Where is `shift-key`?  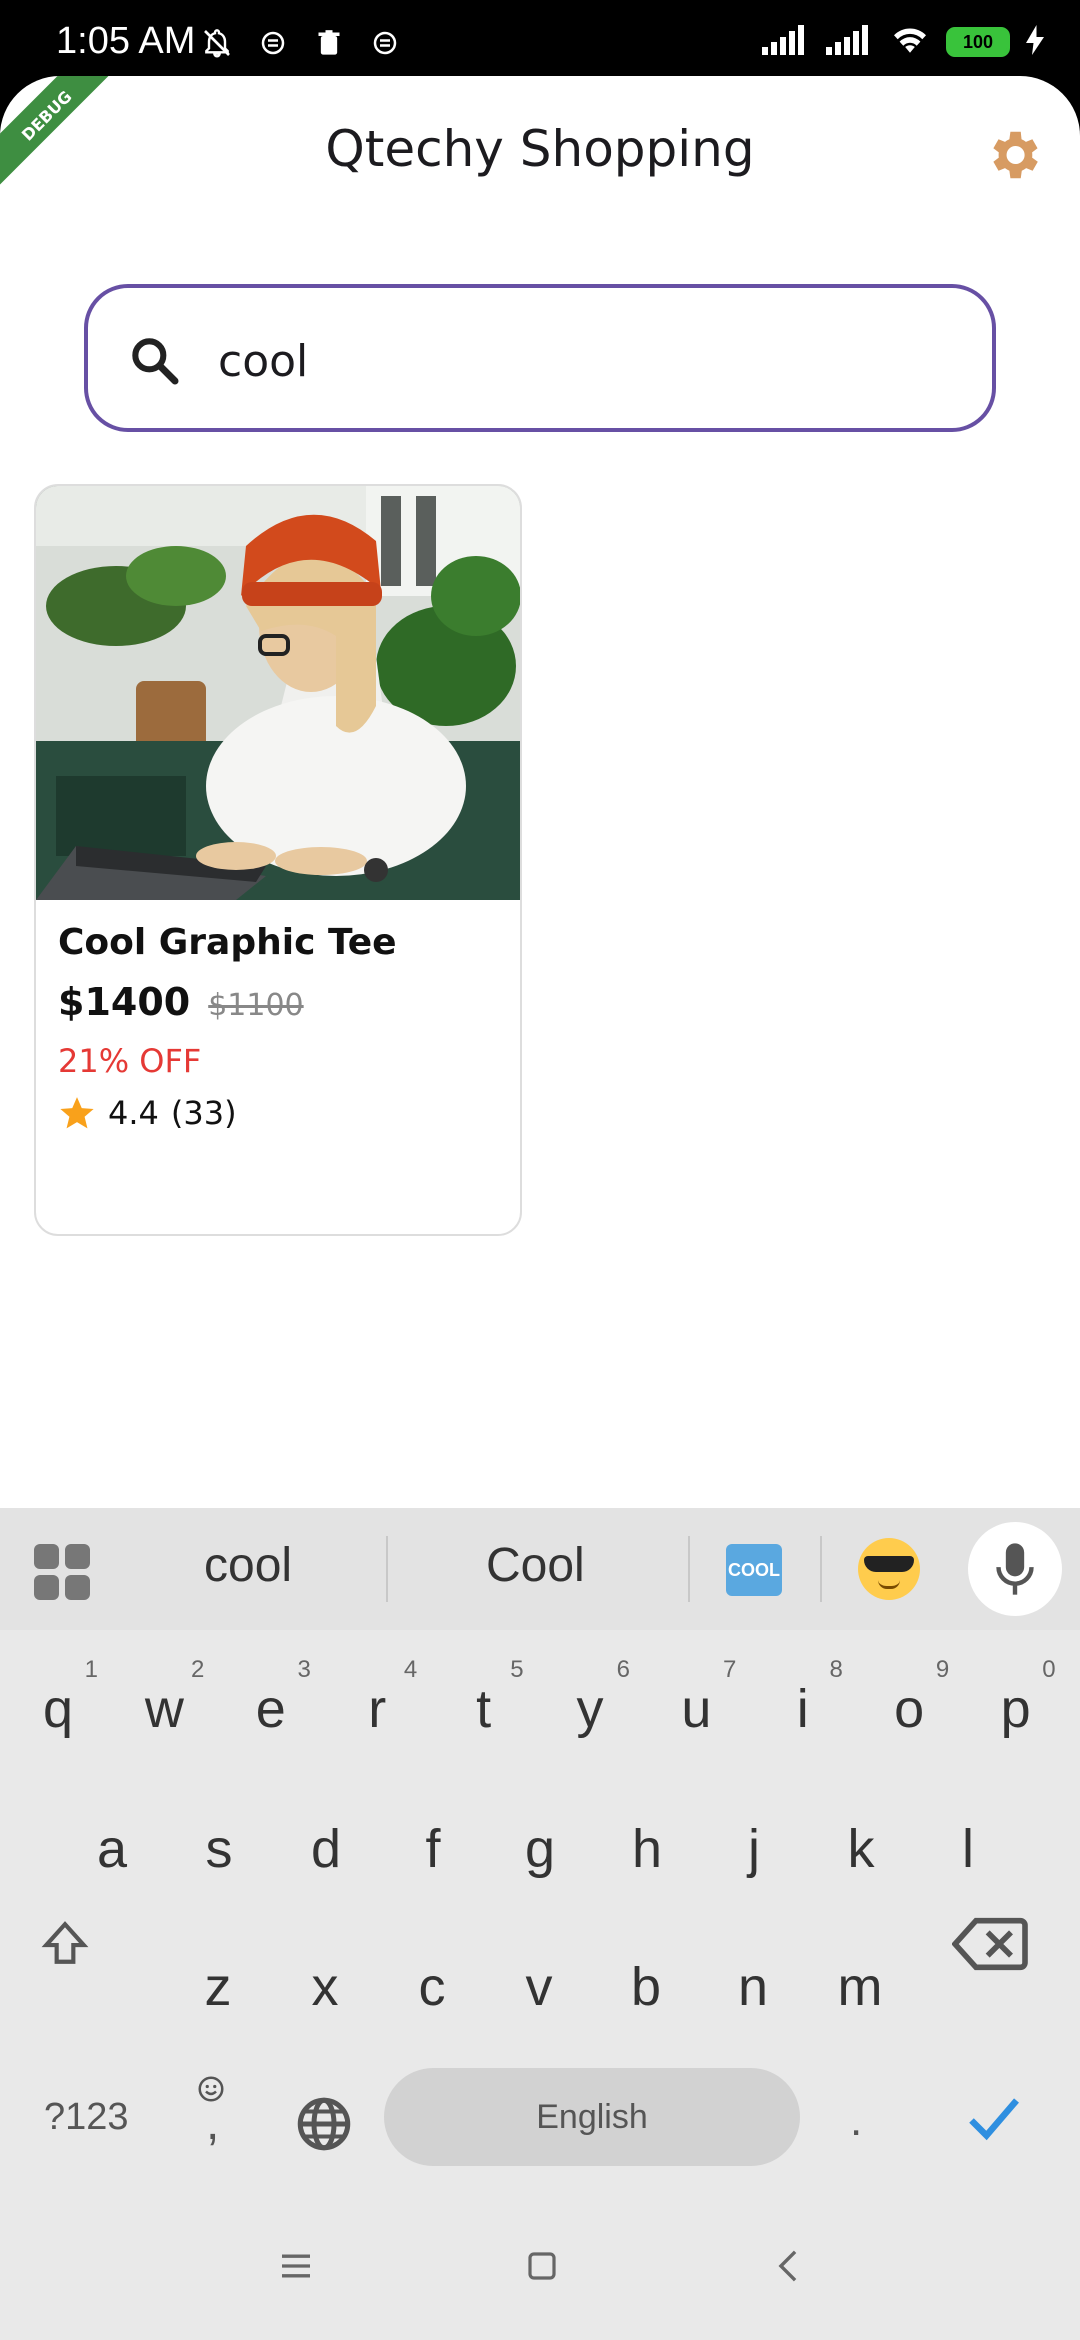
shift-key is located at coordinates (65, 1945).